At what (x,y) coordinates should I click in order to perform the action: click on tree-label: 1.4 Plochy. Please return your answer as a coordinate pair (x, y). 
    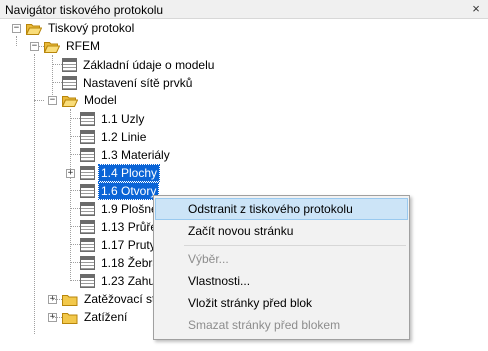
    Looking at the image, I should click on (129, 173).